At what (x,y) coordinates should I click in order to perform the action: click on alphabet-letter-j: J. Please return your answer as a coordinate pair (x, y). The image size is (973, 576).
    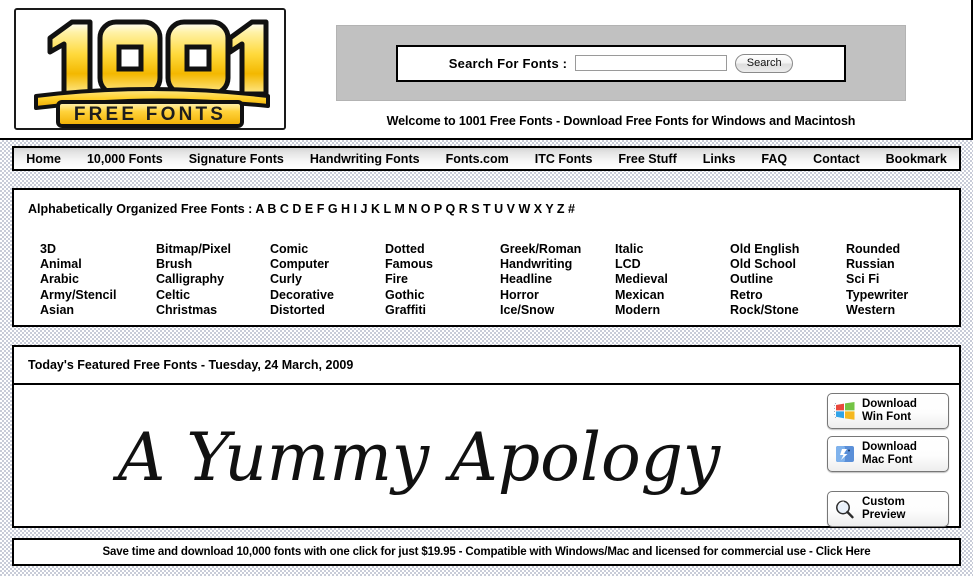
    Looking at the image, I should click on (362, 209).